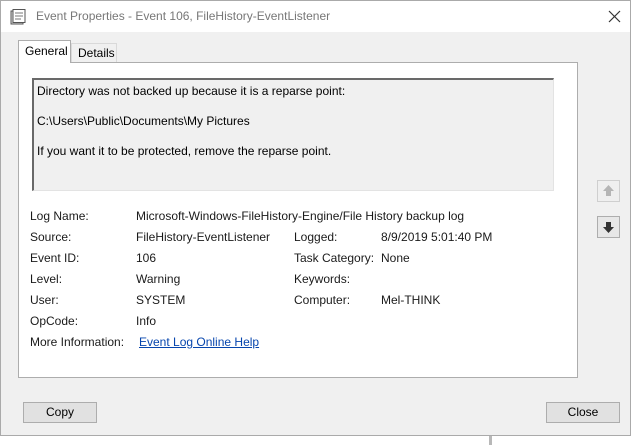 The image size is (640, 445). I want to click on level-value: Warning, so click(158, 279).